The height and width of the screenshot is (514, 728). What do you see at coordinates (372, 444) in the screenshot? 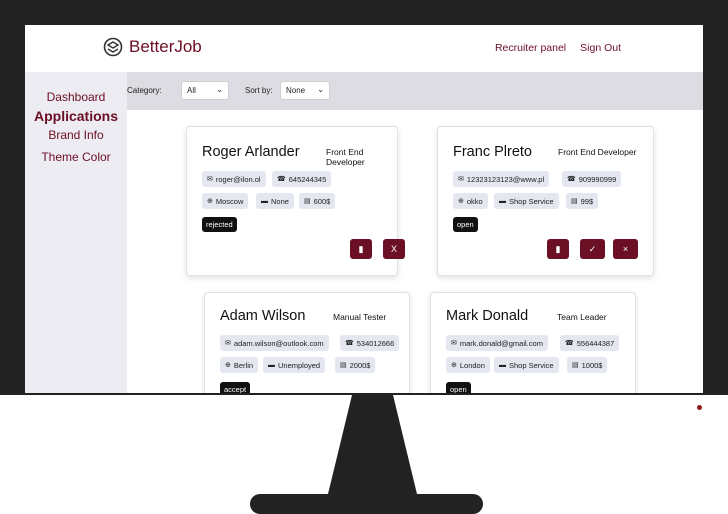
I see `stand-neck` at bounding box center [372, 444].